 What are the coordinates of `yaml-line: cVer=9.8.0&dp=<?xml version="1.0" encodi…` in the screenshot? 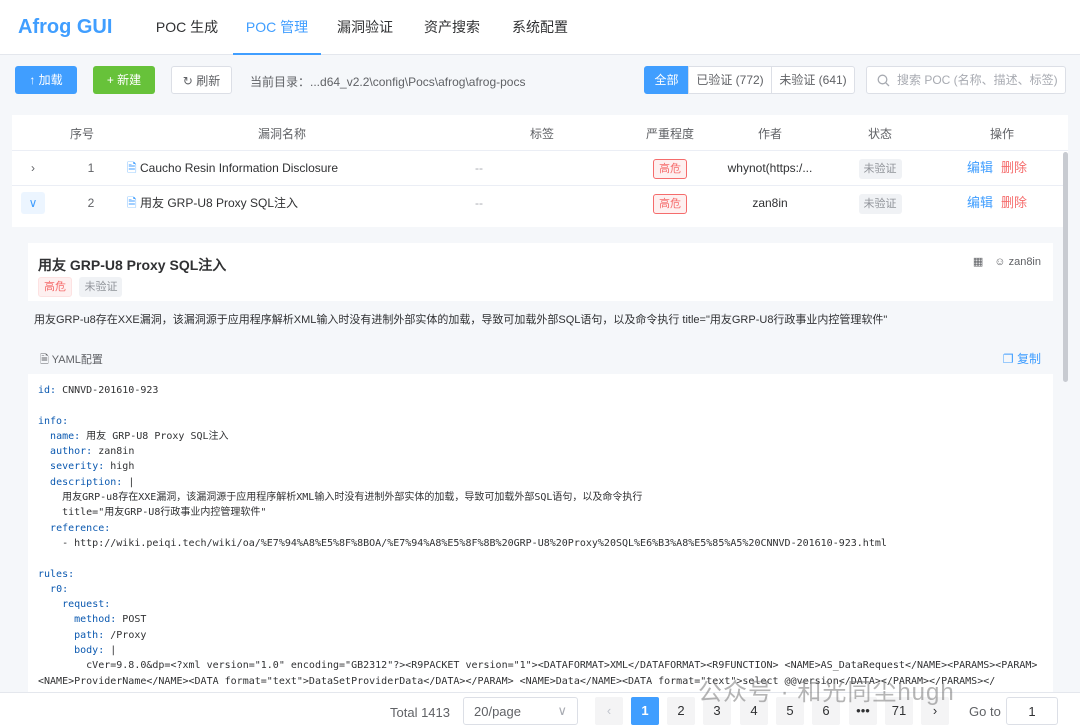 It's located at (538, 666).